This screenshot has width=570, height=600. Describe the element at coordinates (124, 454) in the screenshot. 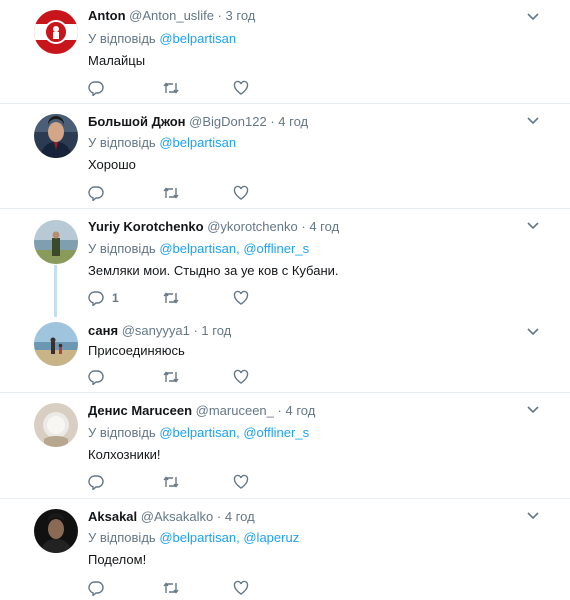

I see `tweet-text: Колхозники!` at that location.